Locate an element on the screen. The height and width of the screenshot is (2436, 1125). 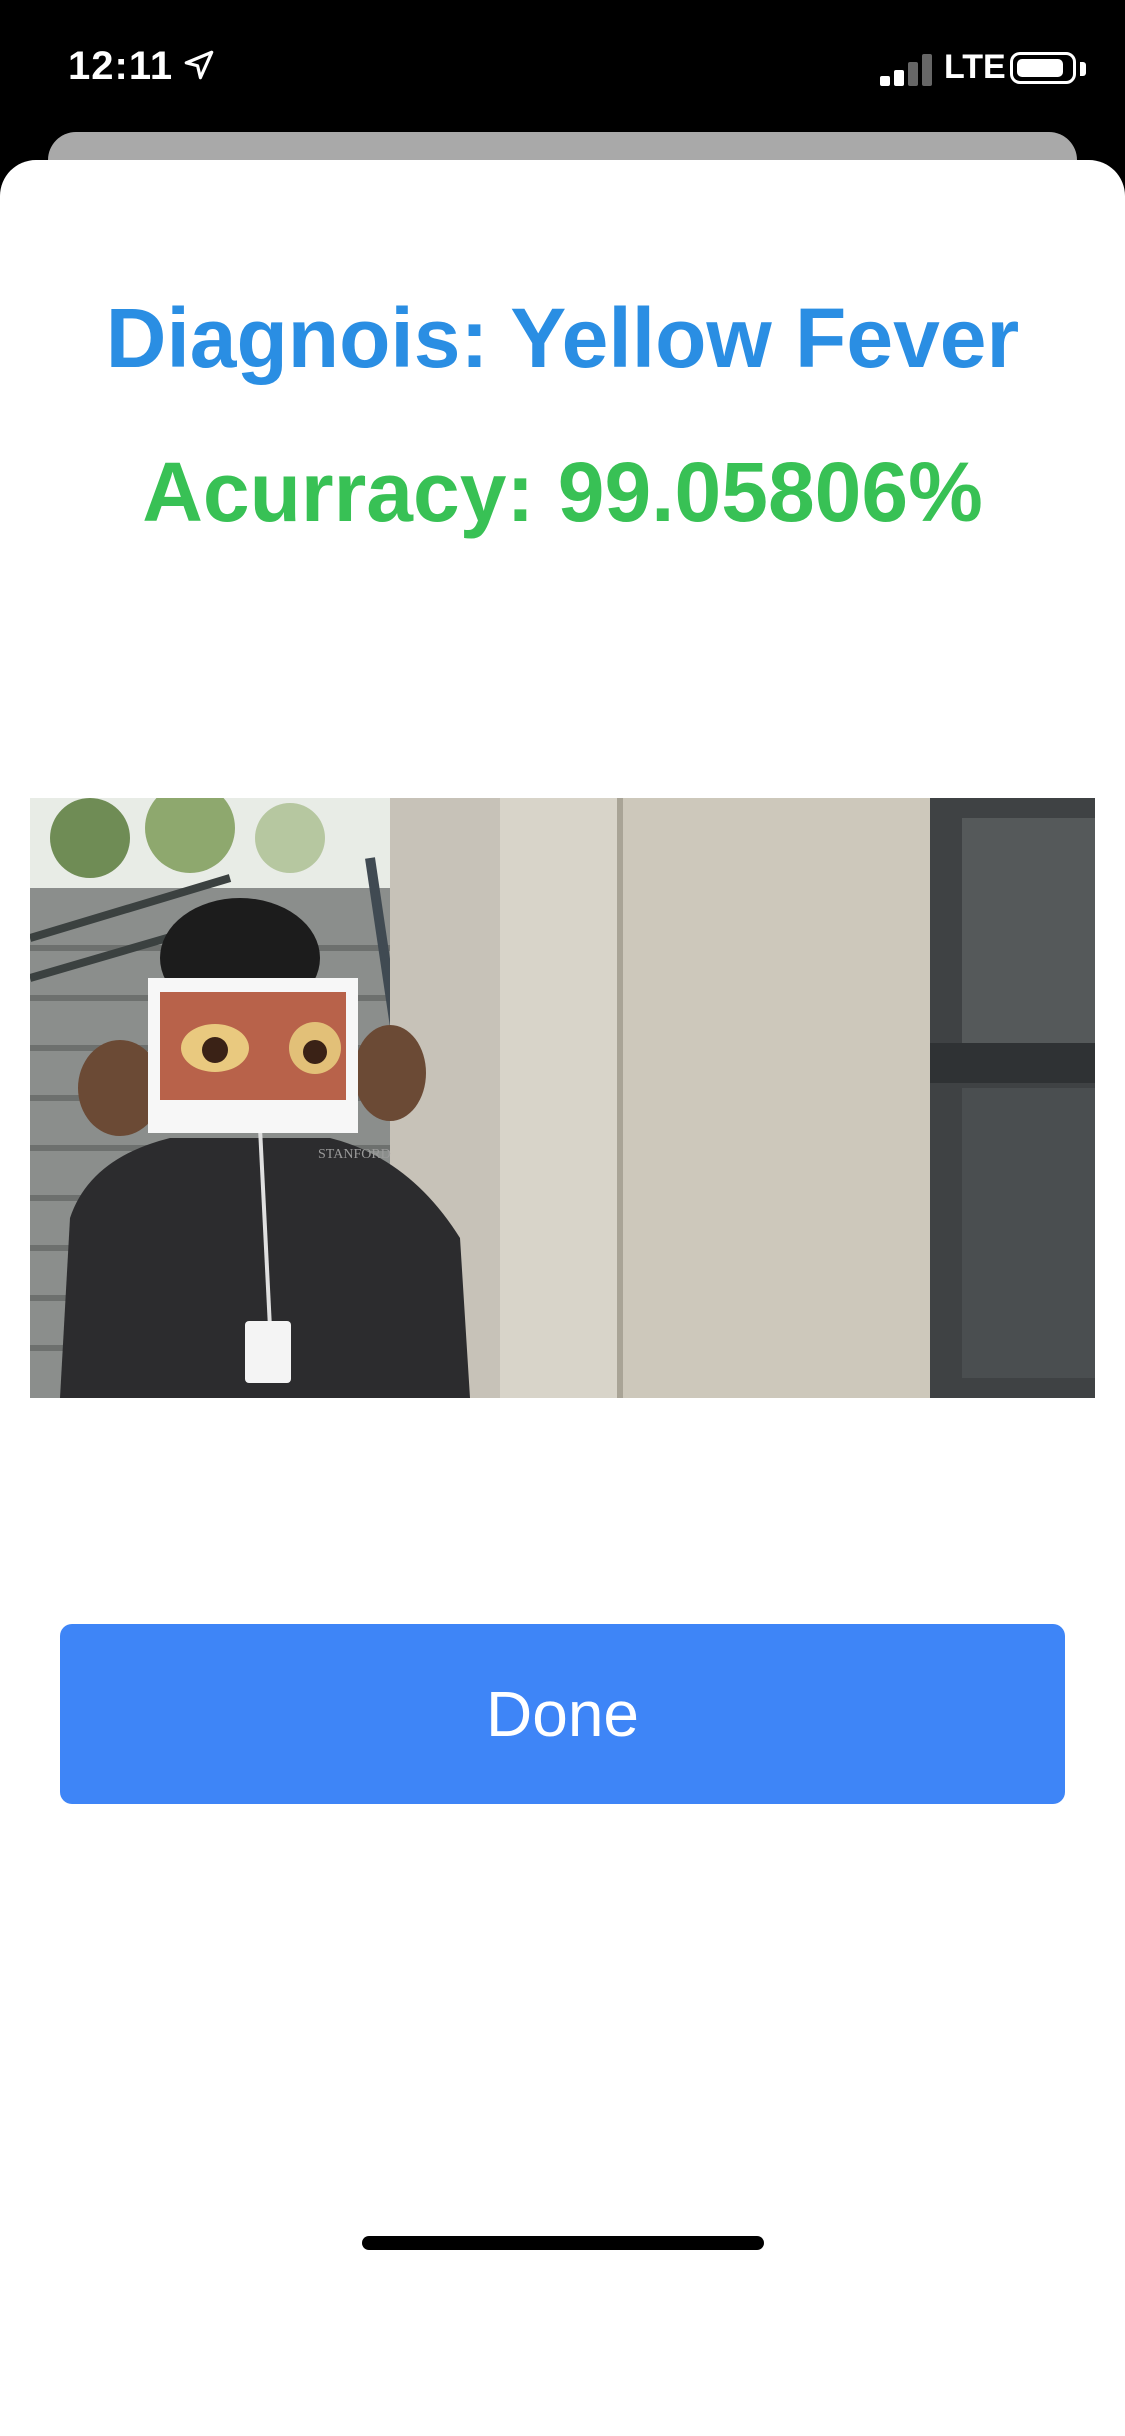
sweatshirt-text: STANFORD is located at coordinates (354, 1154).